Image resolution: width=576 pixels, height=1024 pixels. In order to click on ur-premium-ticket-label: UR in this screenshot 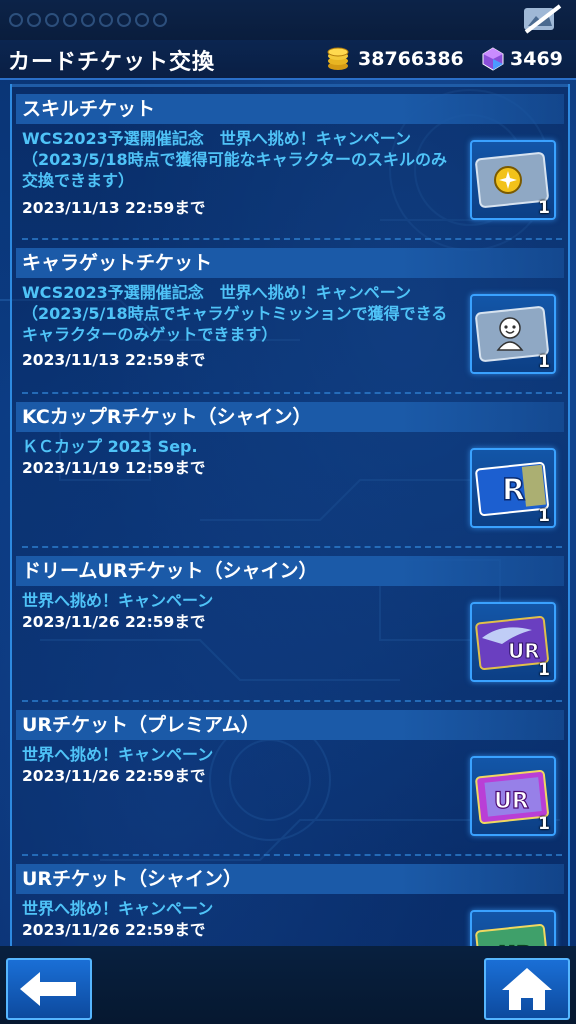, I will do `click(511, 801)`.